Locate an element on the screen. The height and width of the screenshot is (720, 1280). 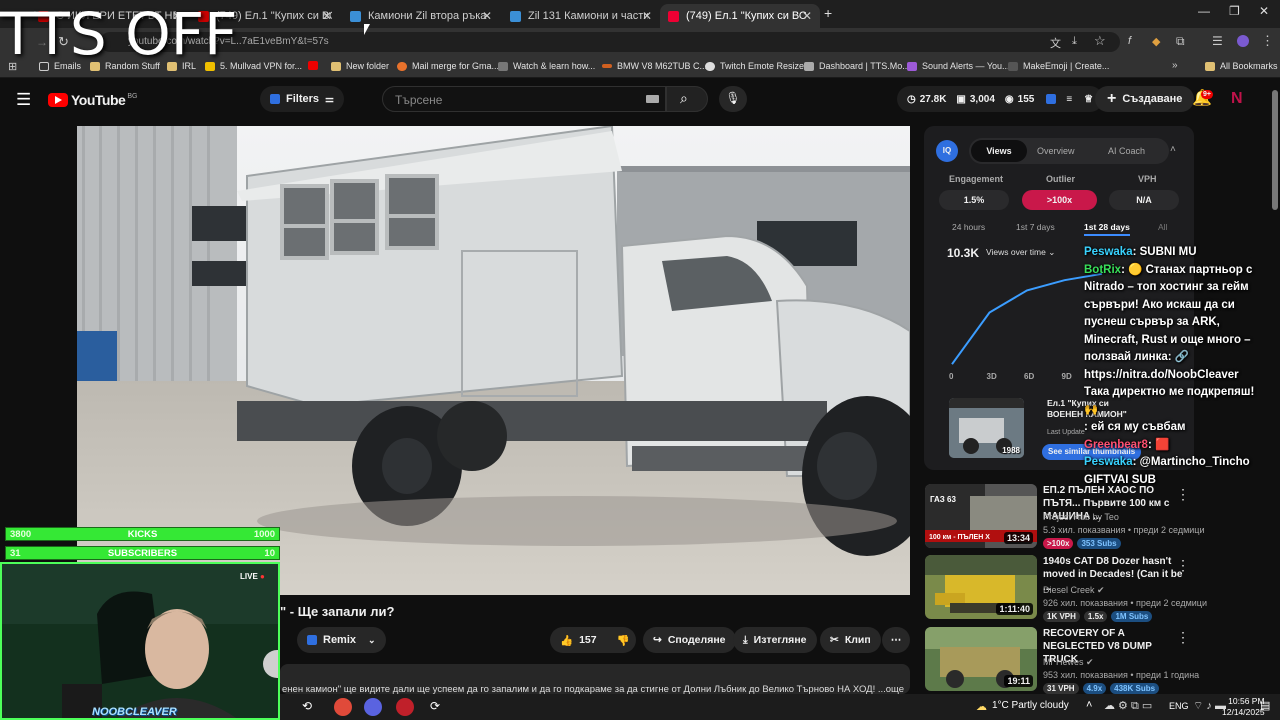
rec-thumbnail: 19:11 is located at coordinates (981, 659).